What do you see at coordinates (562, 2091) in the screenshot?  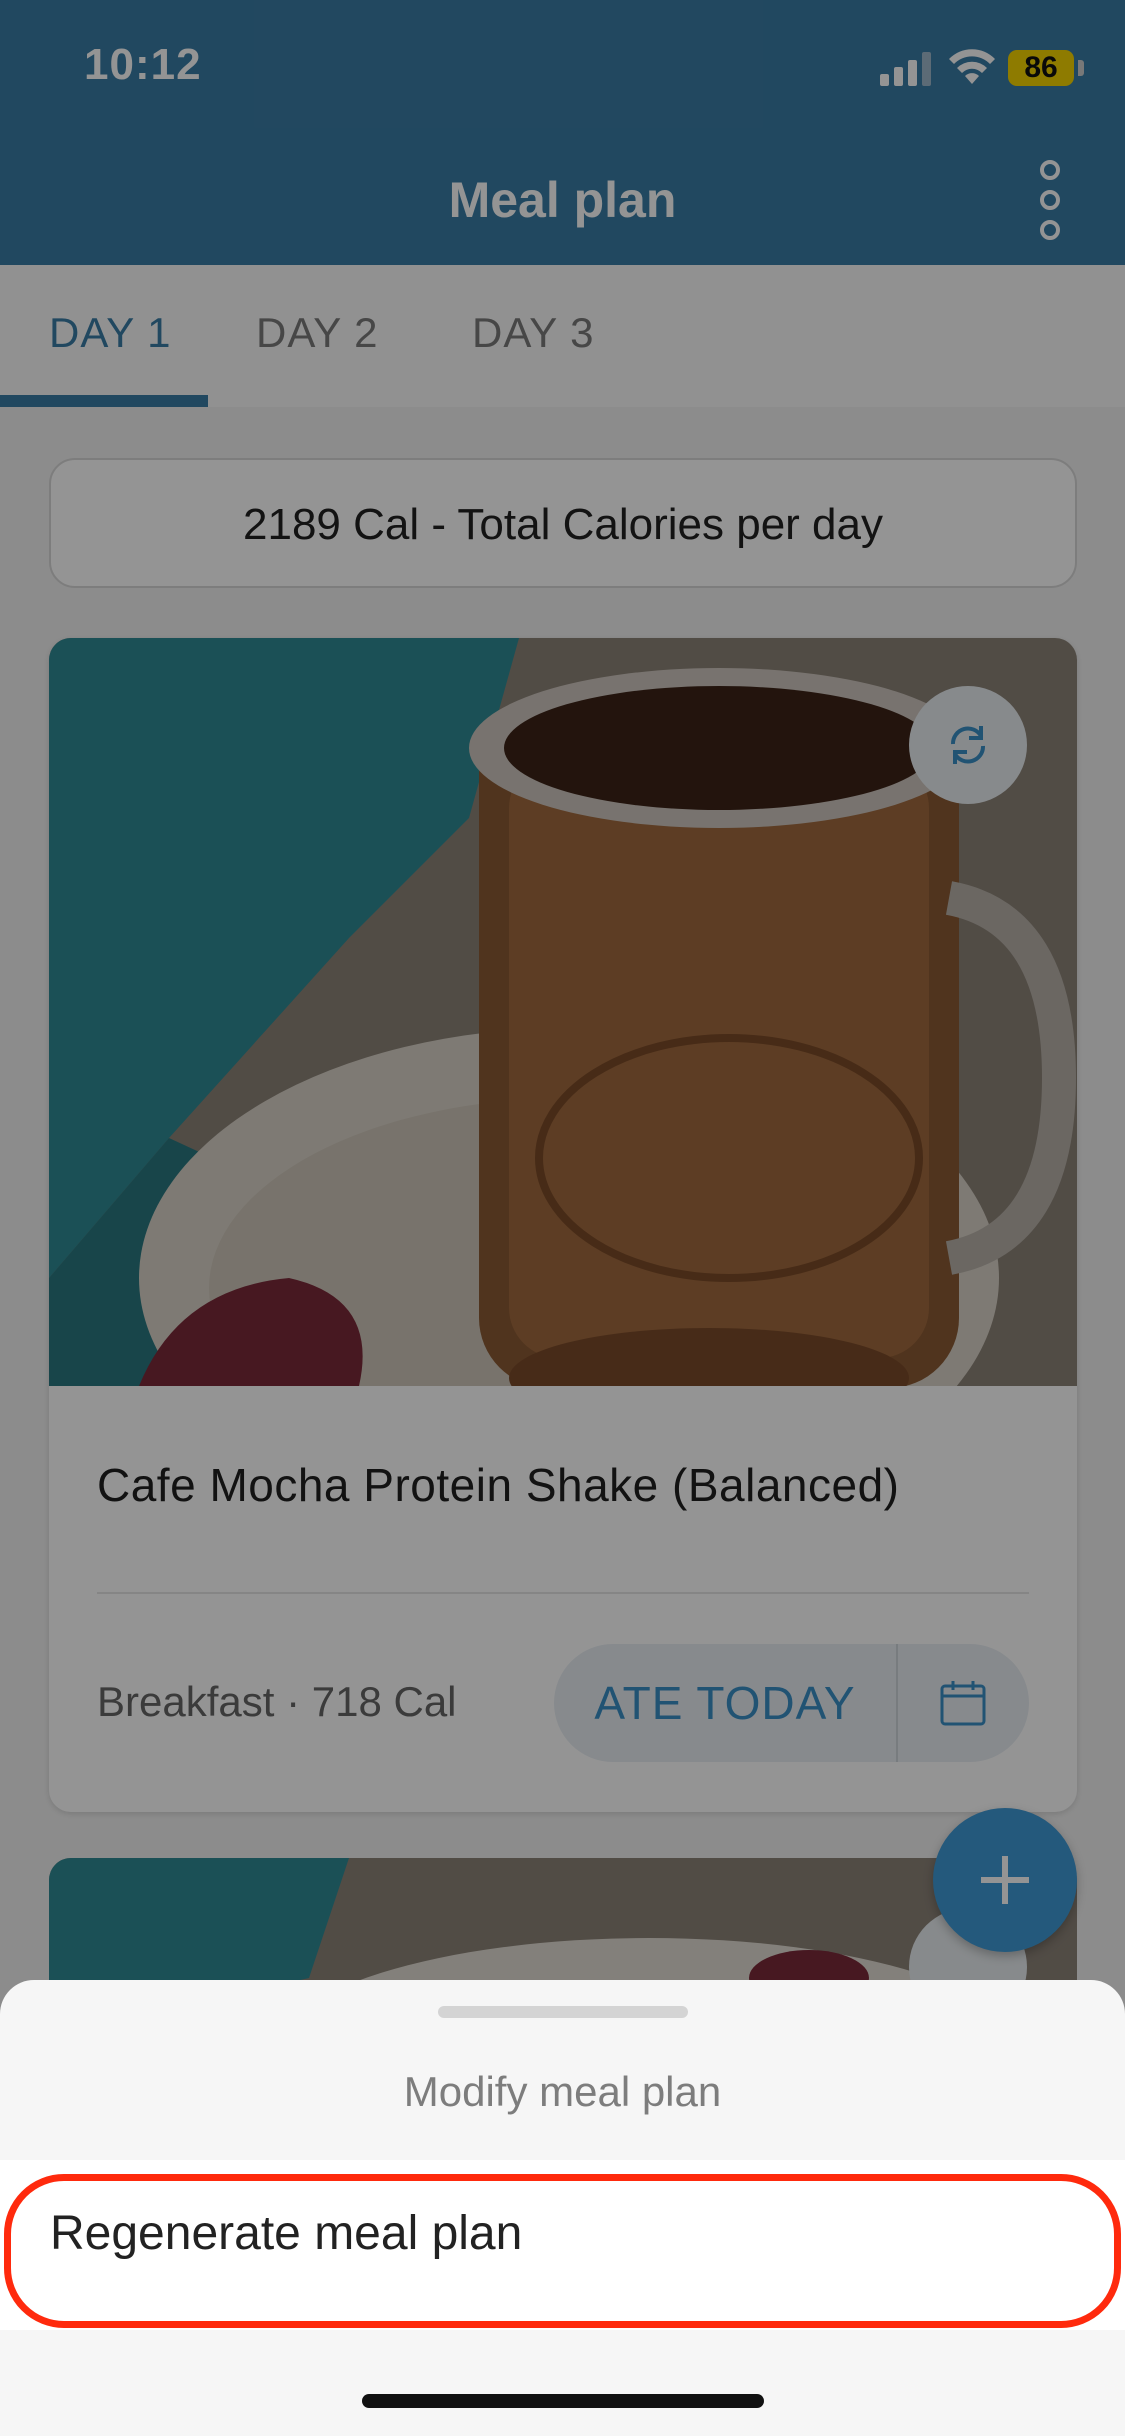 I see `sheet-title: Modify meal plan` at bounding box center [562, 2091].